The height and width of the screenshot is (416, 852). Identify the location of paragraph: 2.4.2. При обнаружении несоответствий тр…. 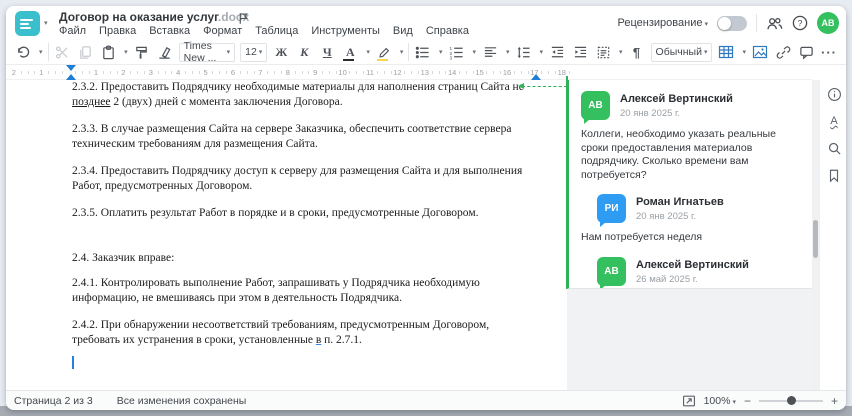
(305, 333).